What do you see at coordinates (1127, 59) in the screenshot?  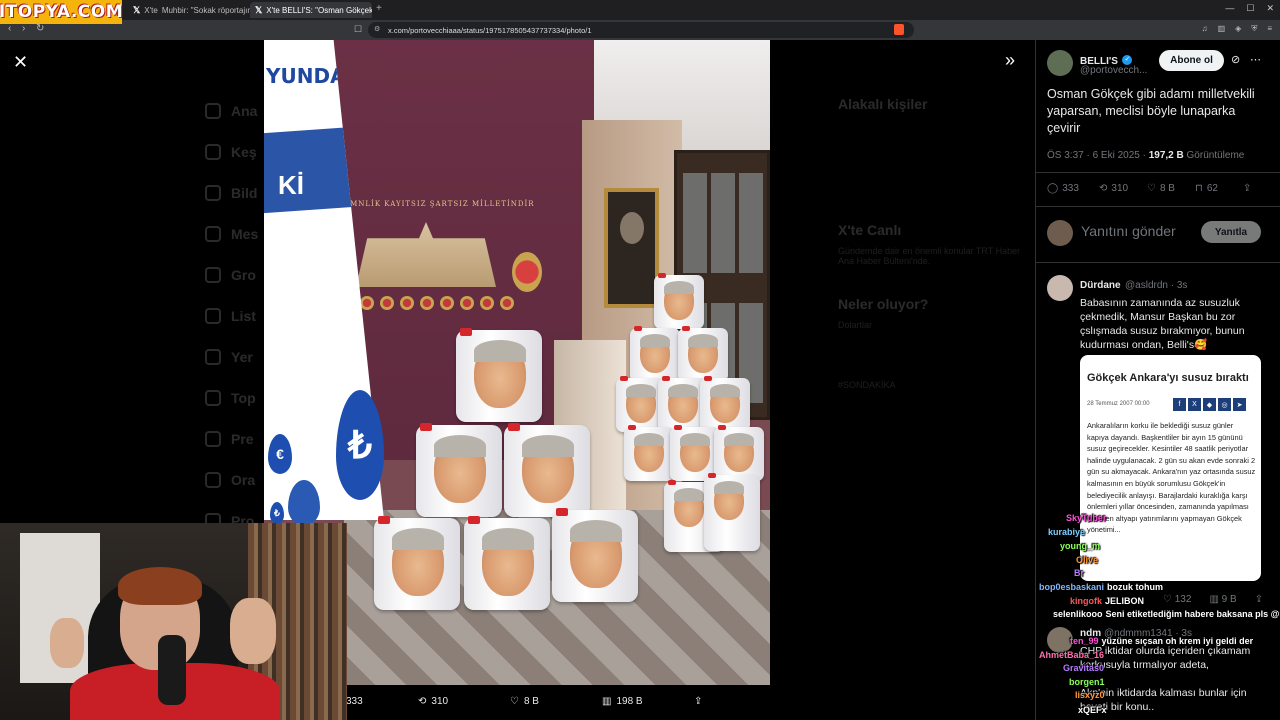 I see `verified-icon: ✓` at bounding box center [1127, 59].